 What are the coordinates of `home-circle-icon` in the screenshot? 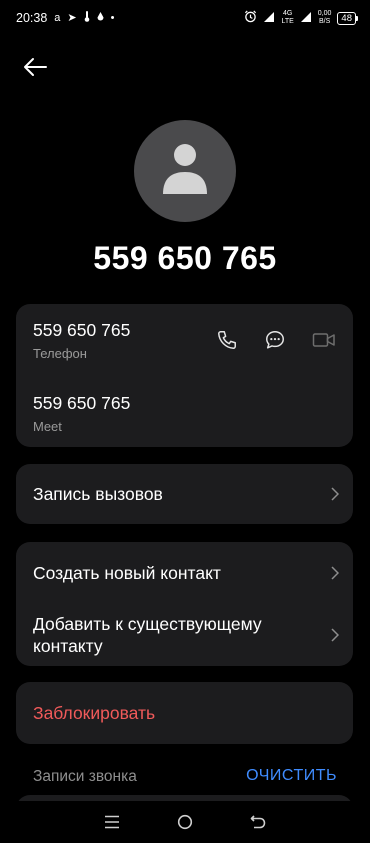 It's located at (185, 822).